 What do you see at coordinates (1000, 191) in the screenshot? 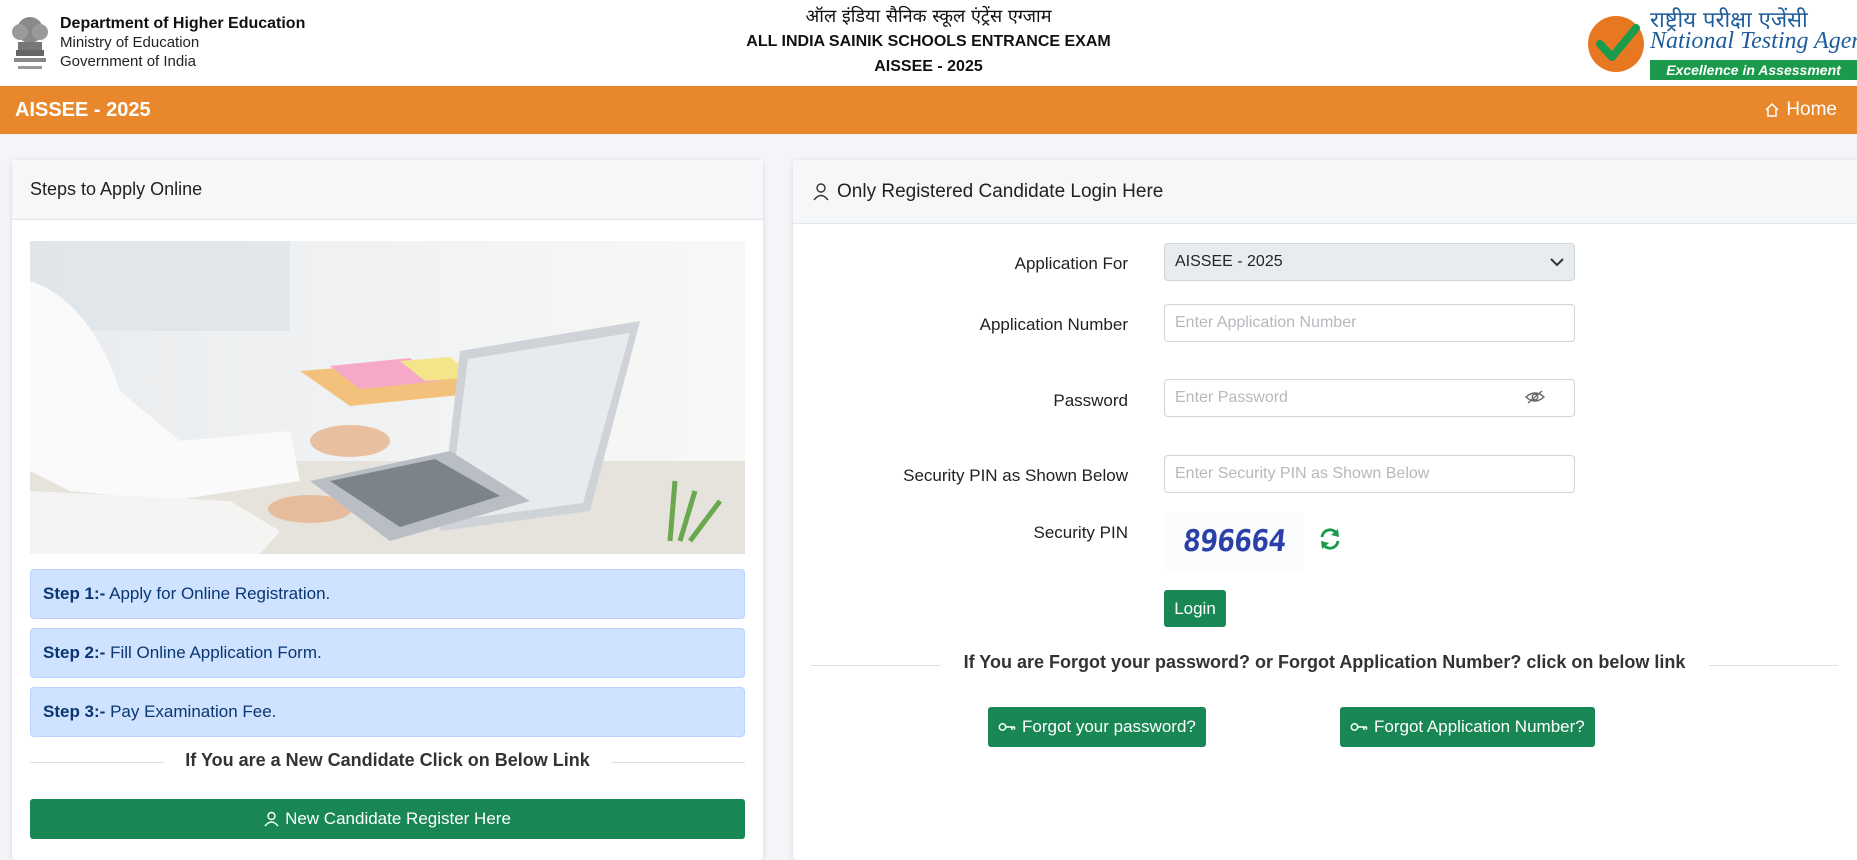
I see `login-card-title: Only Registered Candidate Login Here` at bounding box center [1000, 191].